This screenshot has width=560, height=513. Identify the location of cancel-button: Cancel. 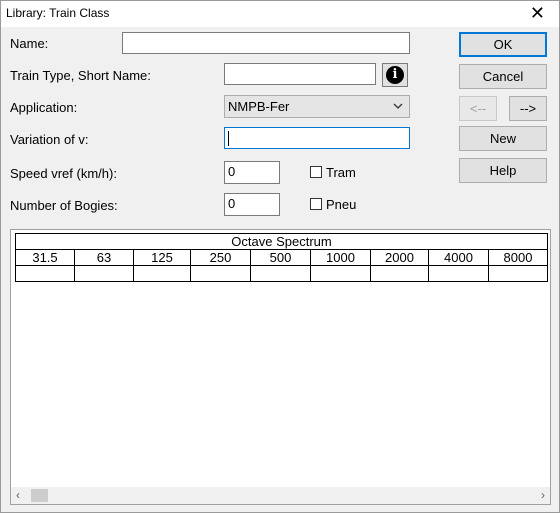
(503, 76).